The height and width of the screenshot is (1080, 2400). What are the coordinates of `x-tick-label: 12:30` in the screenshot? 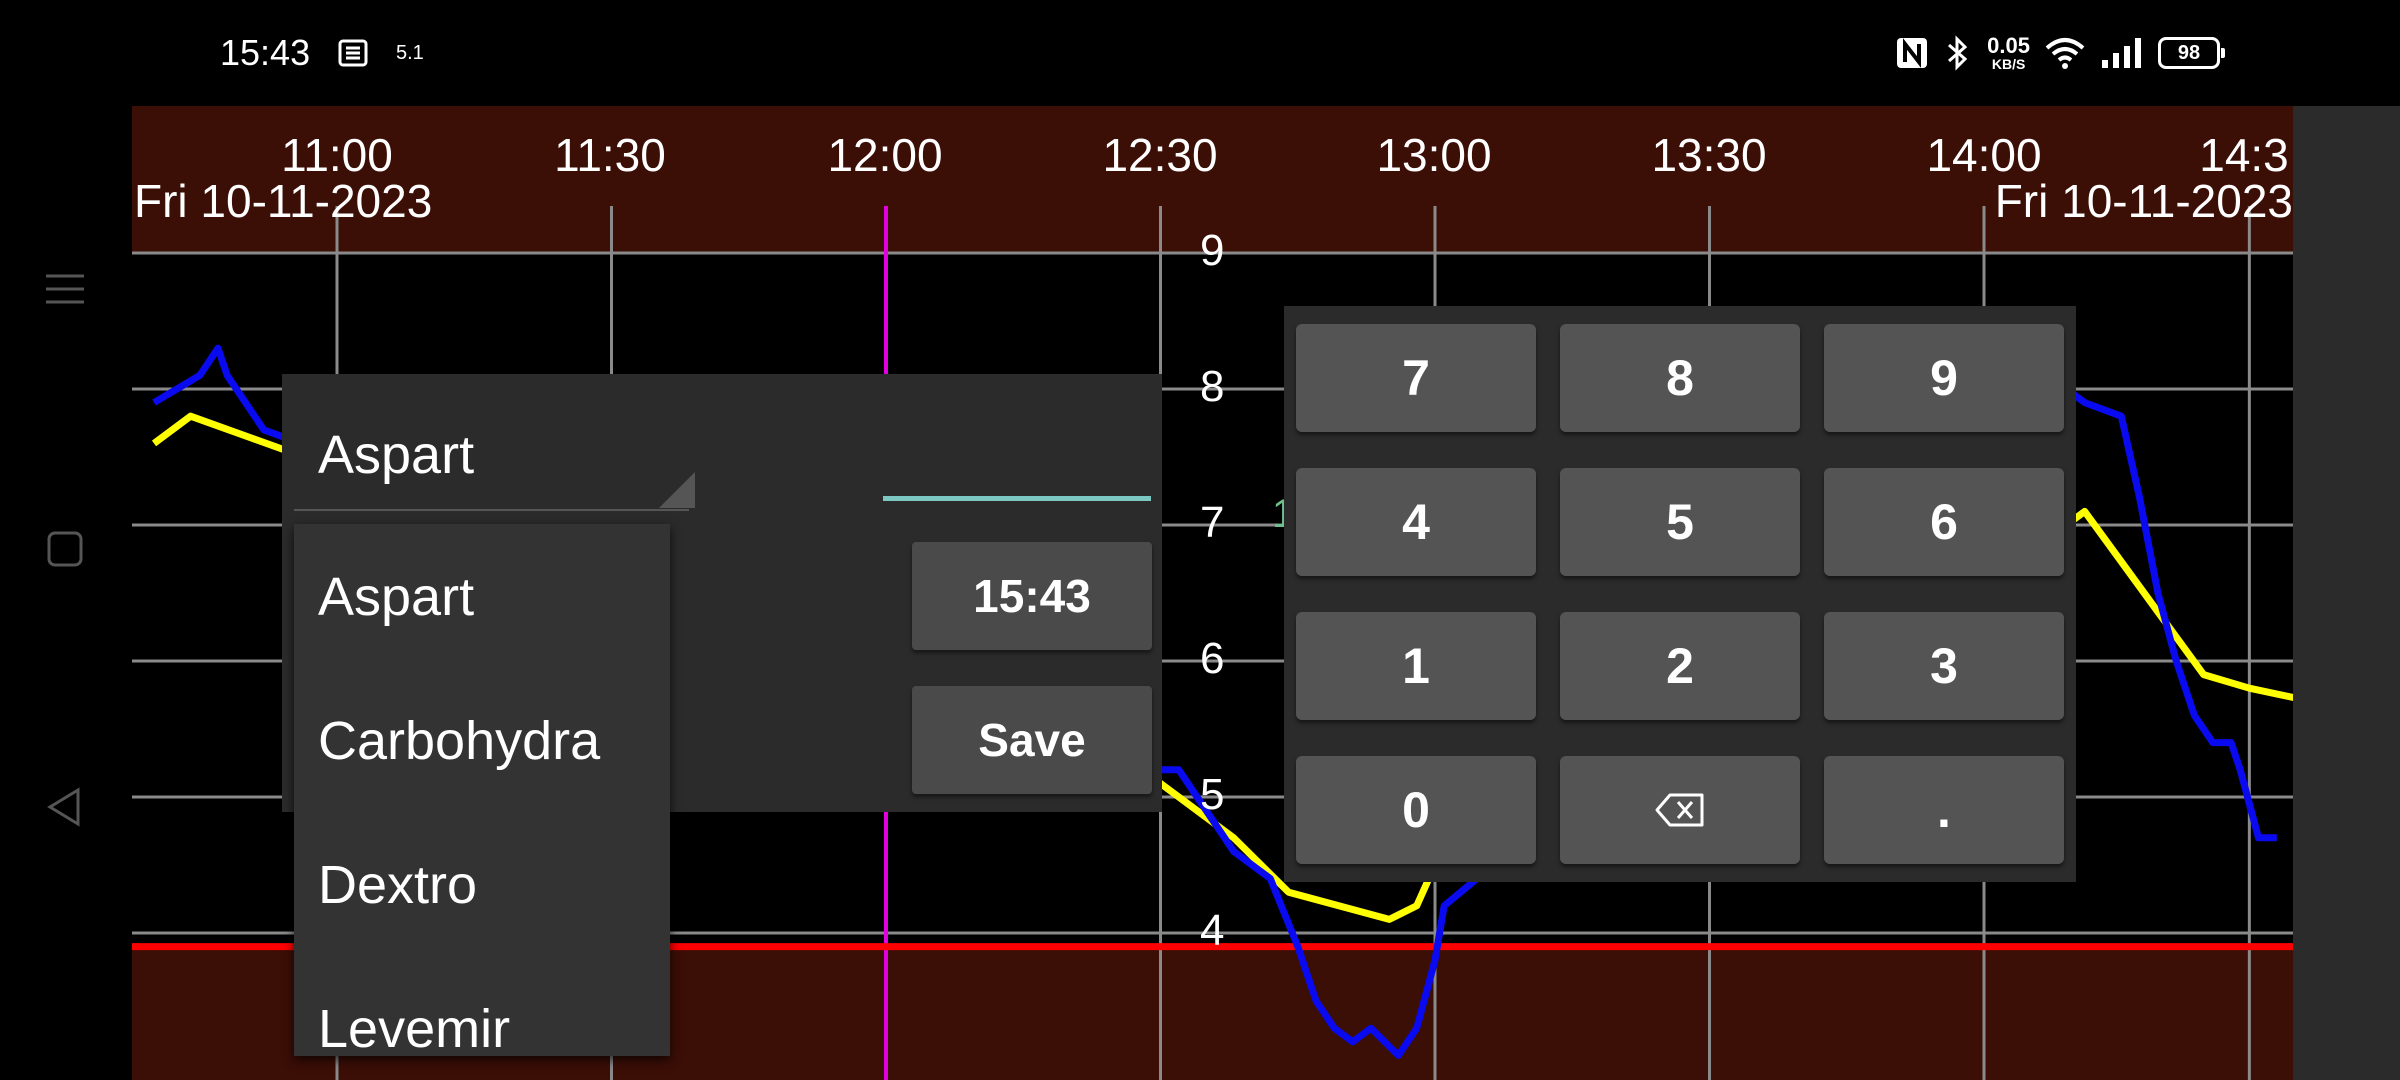 It's located at (1160, 155).